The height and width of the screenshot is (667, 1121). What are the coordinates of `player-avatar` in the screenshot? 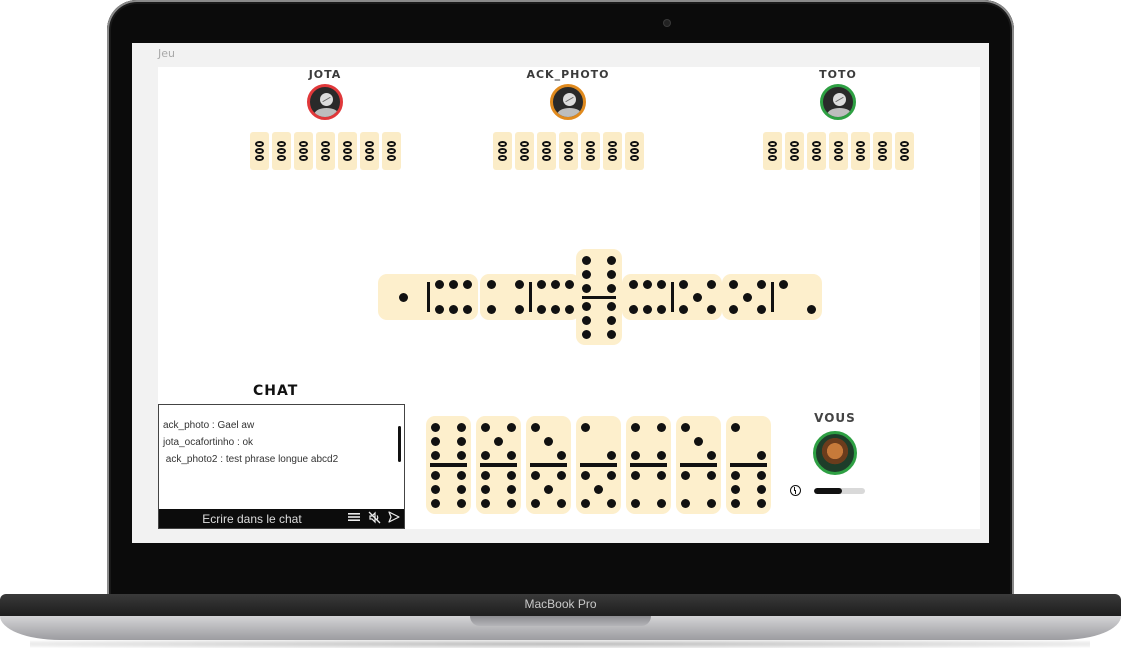 It's located at (835, 453).